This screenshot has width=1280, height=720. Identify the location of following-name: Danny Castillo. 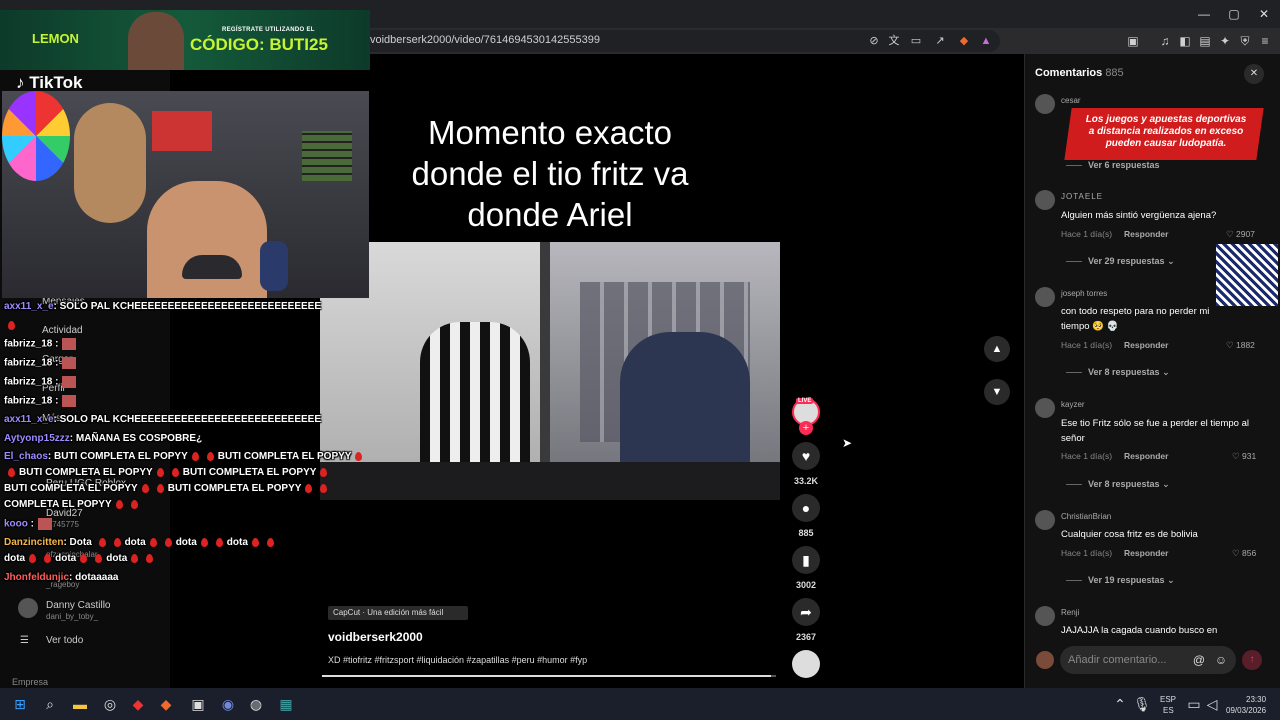
(78, 605).